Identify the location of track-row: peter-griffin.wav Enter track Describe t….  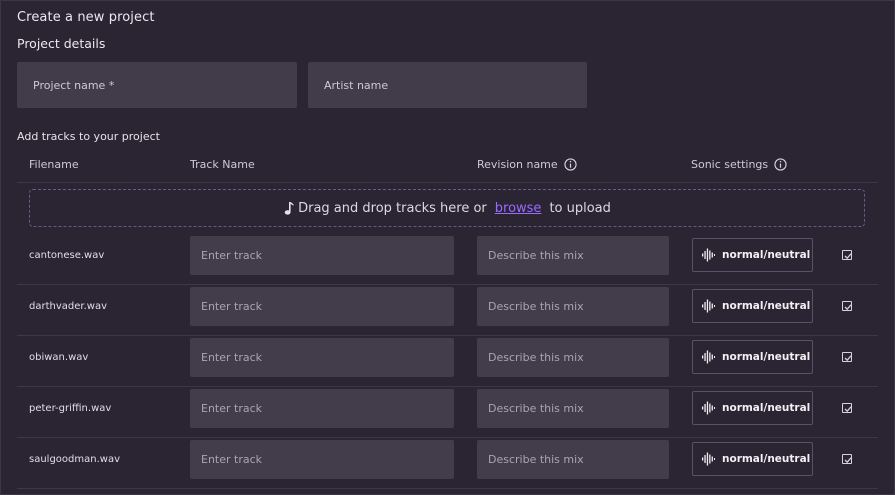
(447, 412).